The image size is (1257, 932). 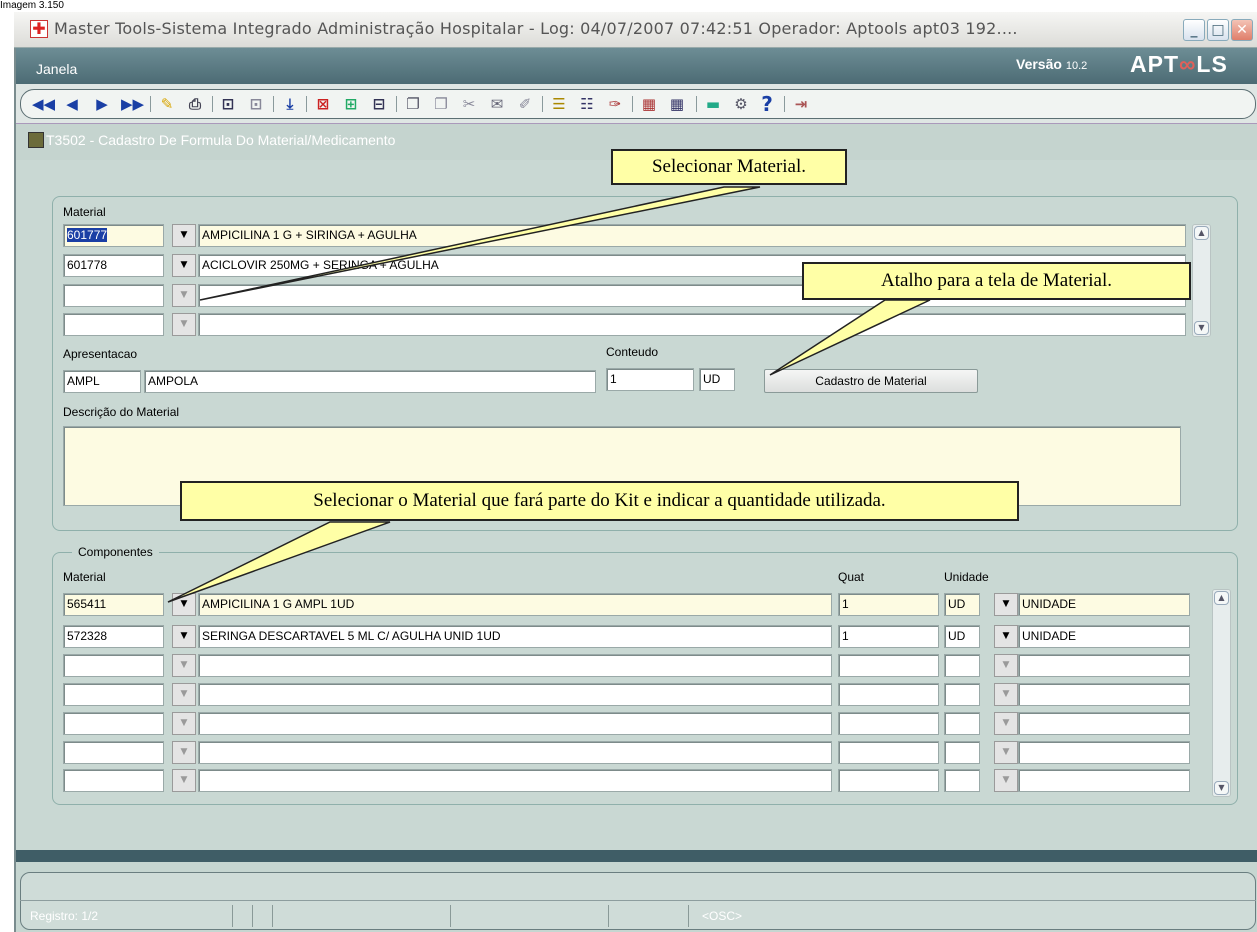 I want to click on query-icon: ⊡, so click(x=228, y=104).